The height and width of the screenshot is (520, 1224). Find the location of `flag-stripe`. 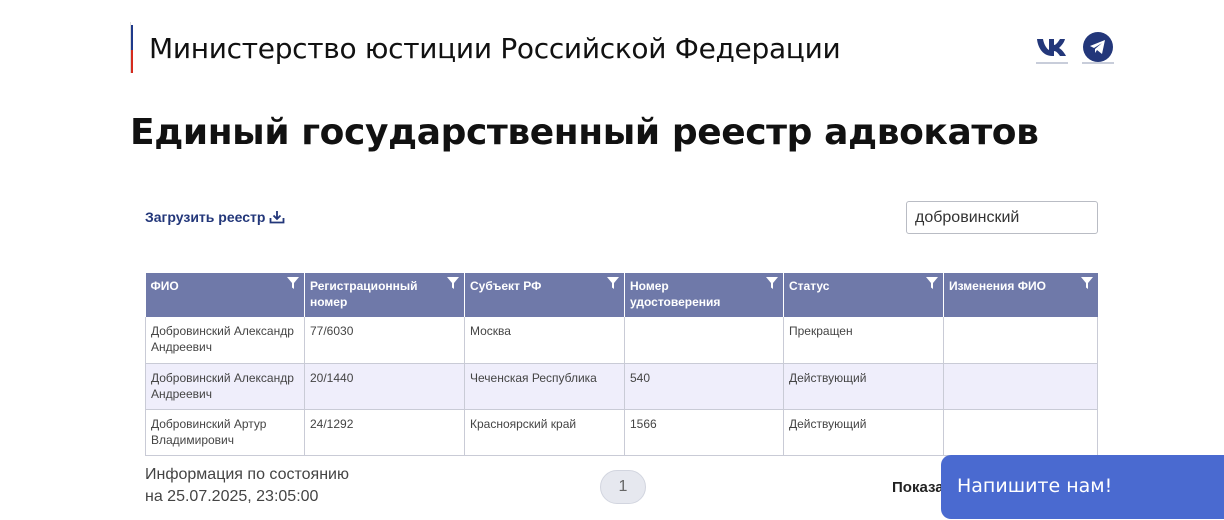

flag-stripe is located at coordinates (131, 47).